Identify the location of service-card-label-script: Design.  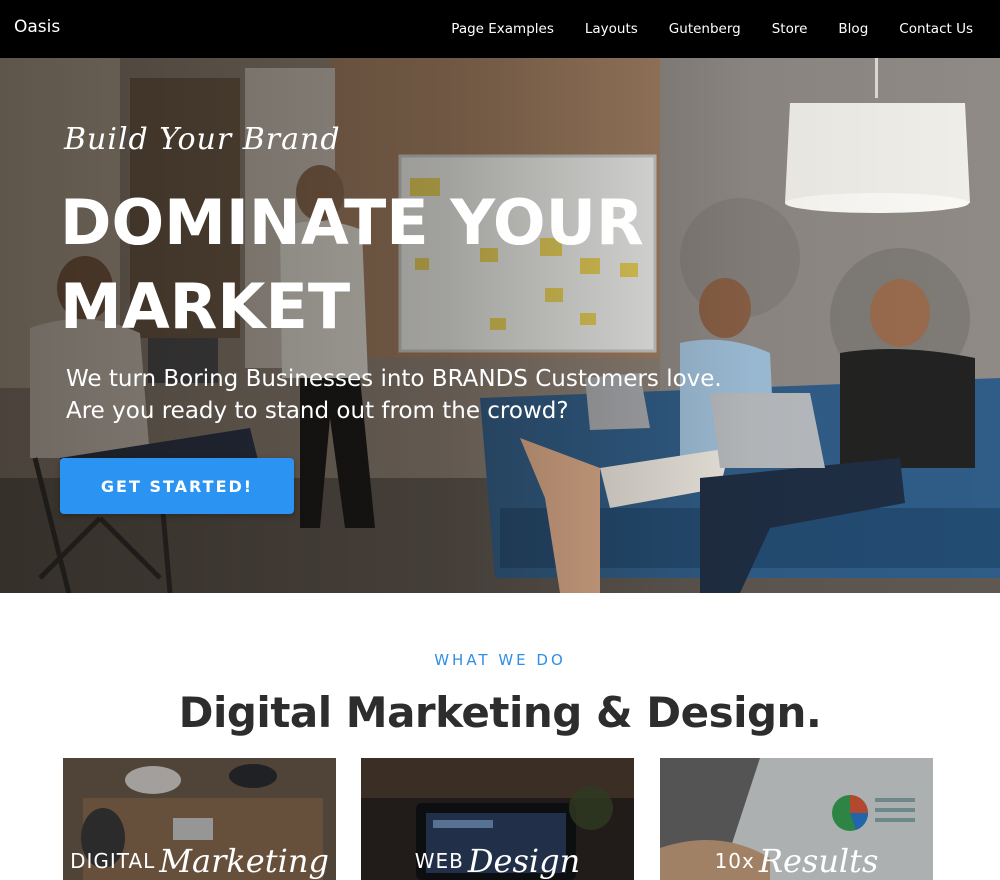
(524, 861).